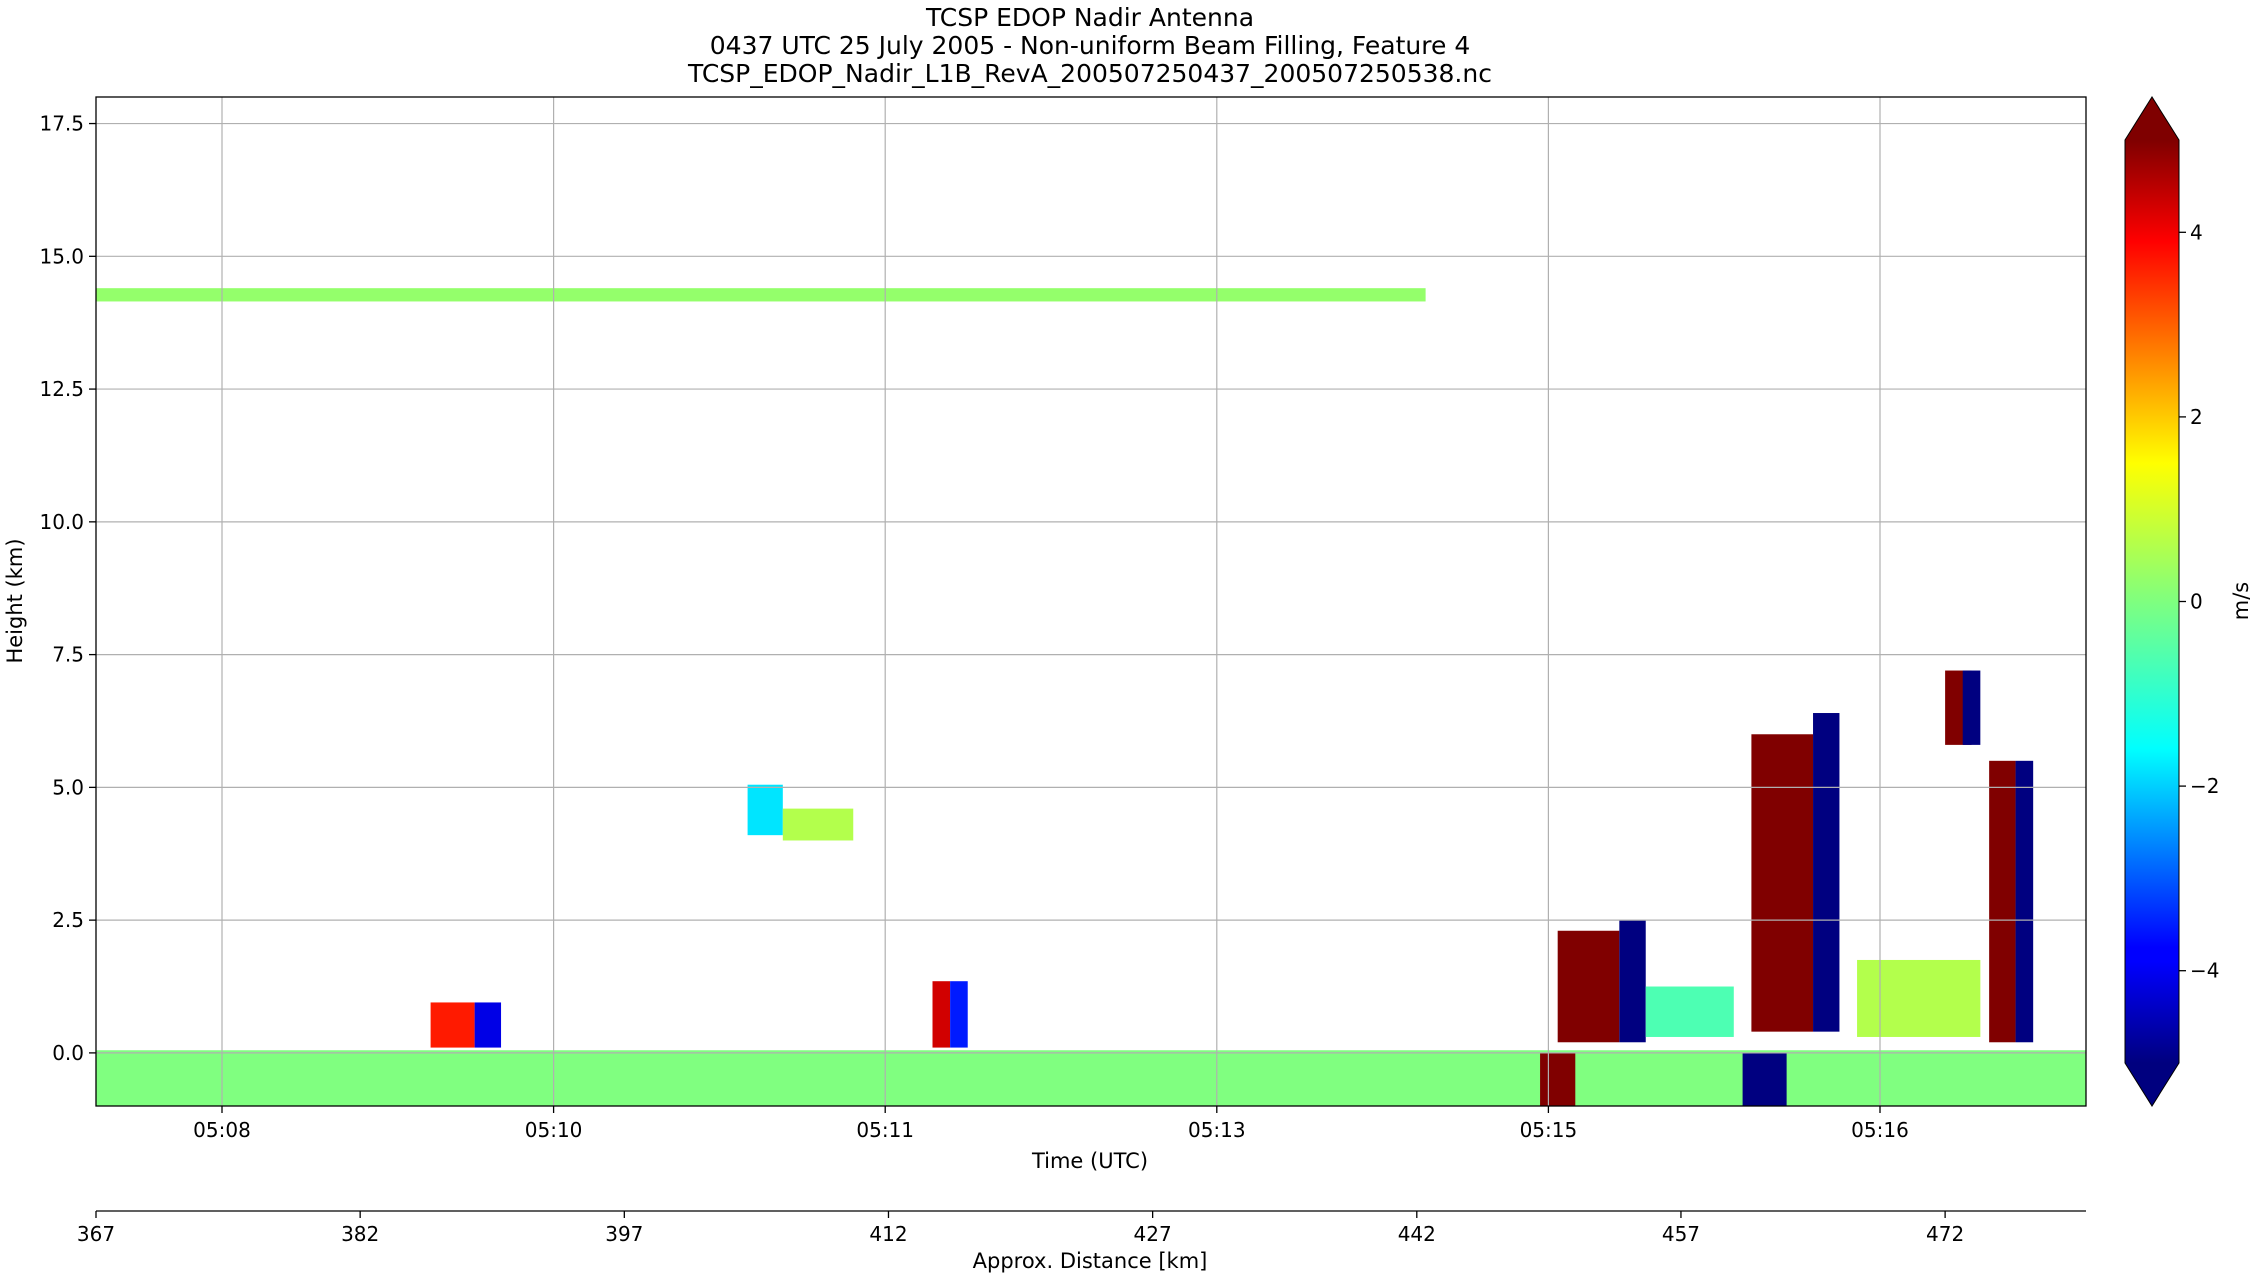 The height and width of the screenshot is (1275, 2250). What do you see at coordinates (888, 1234) in the screenshot?
I see `distance-tick-label: 412` at bounding box center [888, 1234].